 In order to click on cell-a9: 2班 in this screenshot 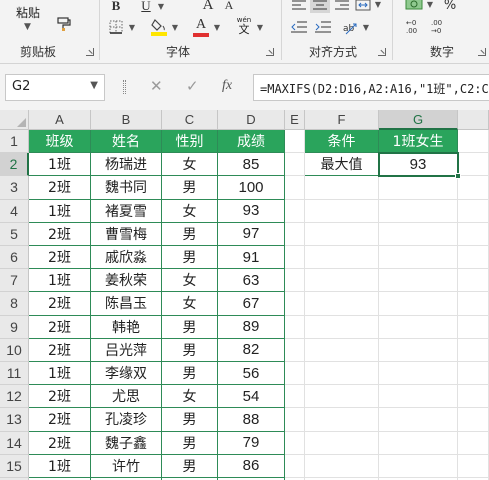, I will do `click(60, 327)`.